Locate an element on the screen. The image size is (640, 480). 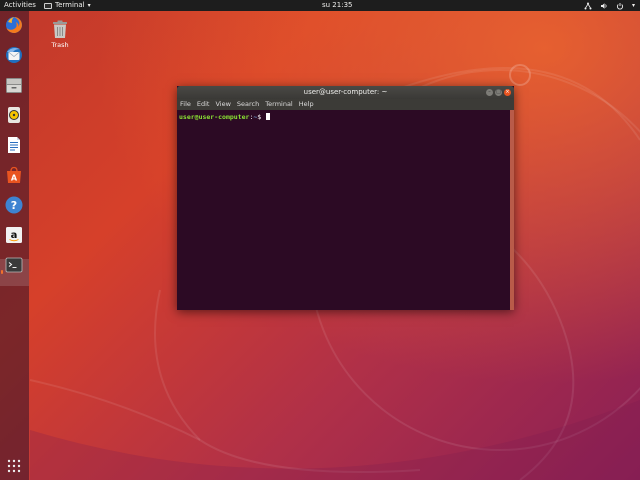
menu-file: File is located at coordinates (185, 104).